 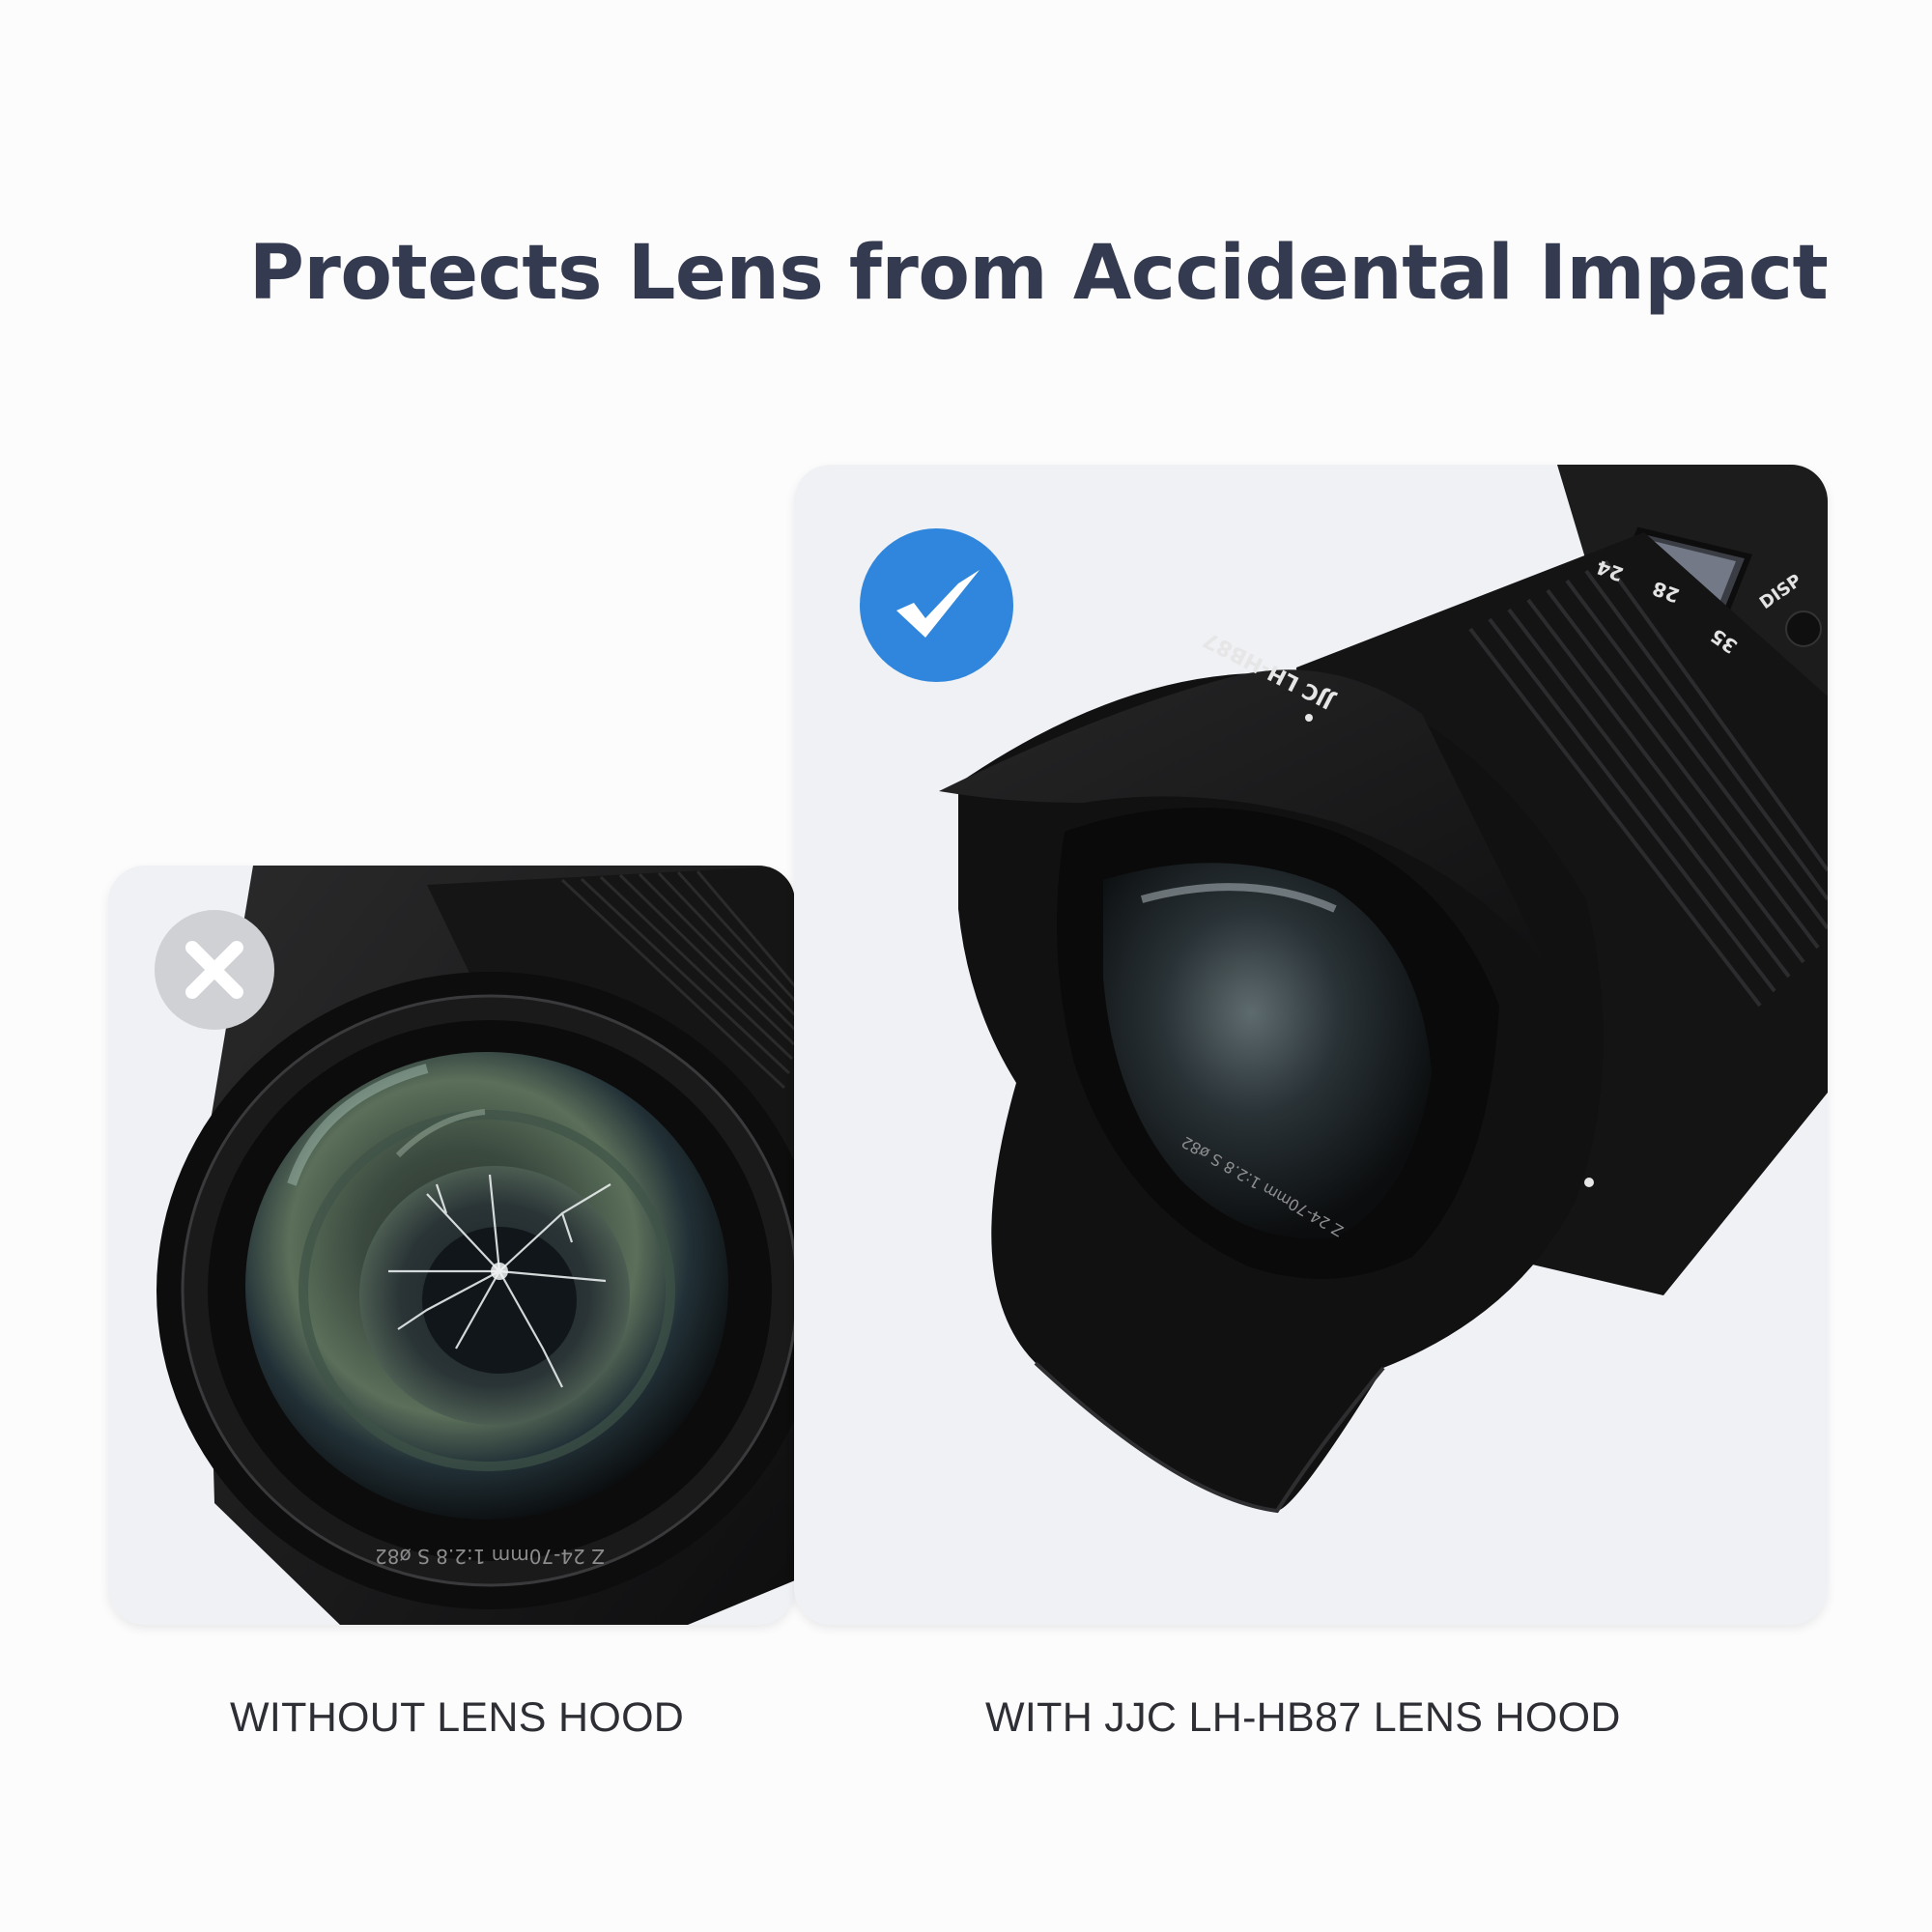 What do you see at coordinates (214, 970) in the screenshot?
I see `x-icon` at bounding box center [214, 970].